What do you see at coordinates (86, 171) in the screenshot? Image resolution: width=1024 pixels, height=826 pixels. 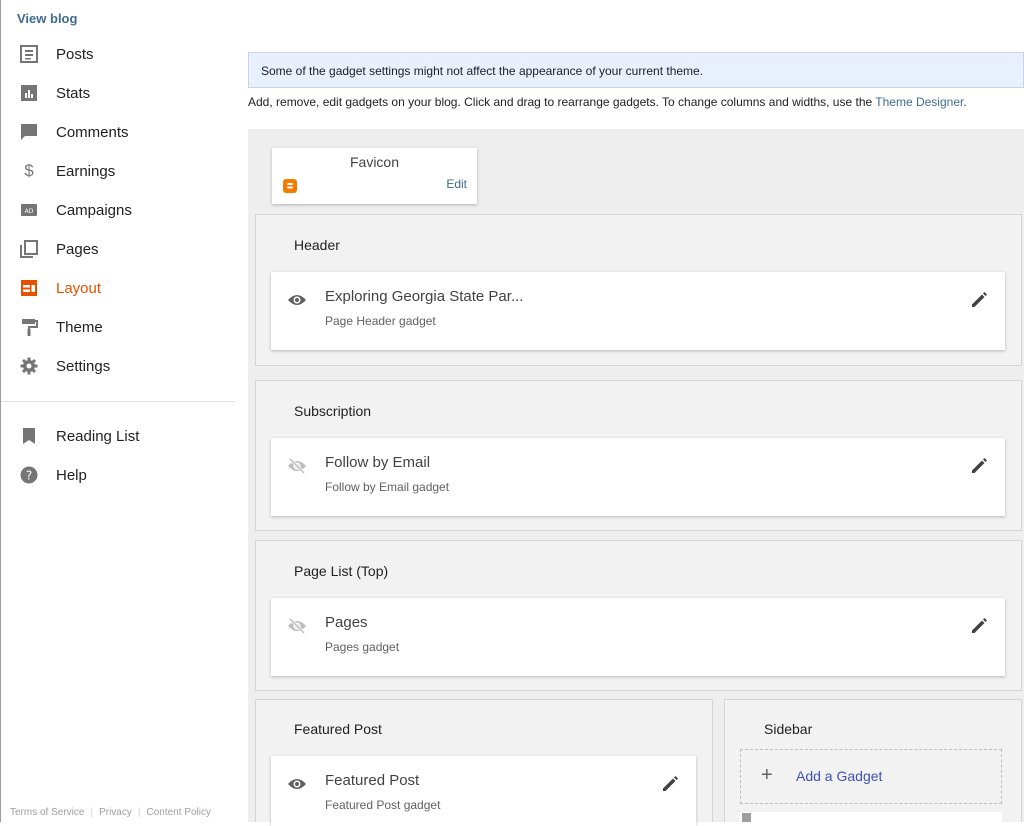 I see `sidebar-item-label: Earnings` at bounding box center [86, 171].